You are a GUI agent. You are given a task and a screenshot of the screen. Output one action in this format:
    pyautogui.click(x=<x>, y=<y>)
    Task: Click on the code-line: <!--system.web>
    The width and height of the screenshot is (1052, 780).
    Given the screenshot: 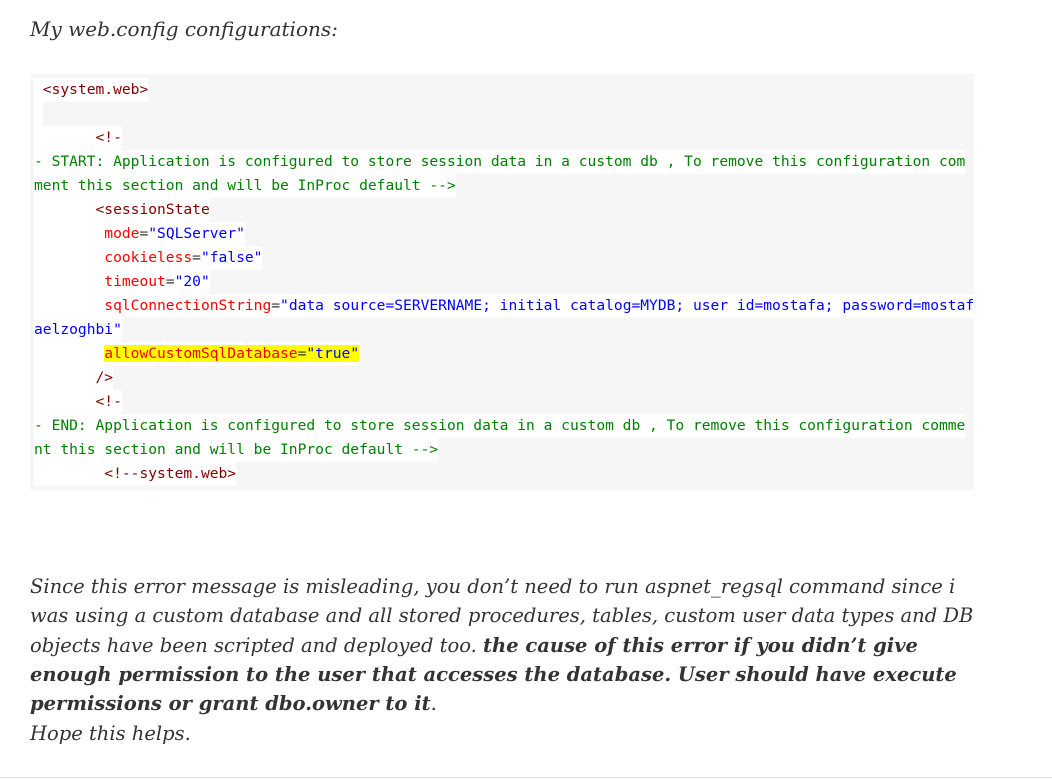 What is the action you would take?
    pyautogui.click(x=135, y=474)
    